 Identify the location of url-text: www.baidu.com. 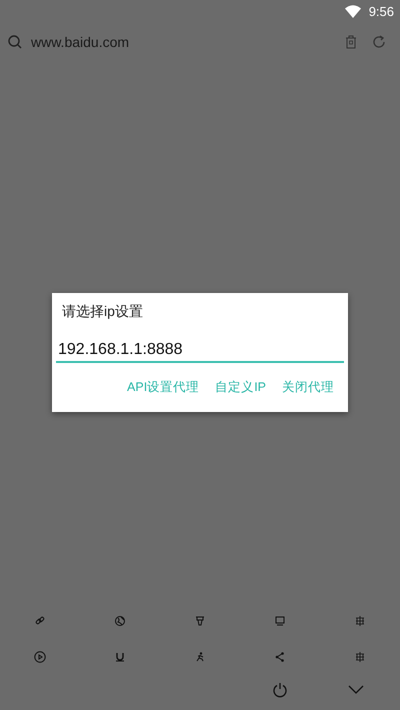
(183, 42).